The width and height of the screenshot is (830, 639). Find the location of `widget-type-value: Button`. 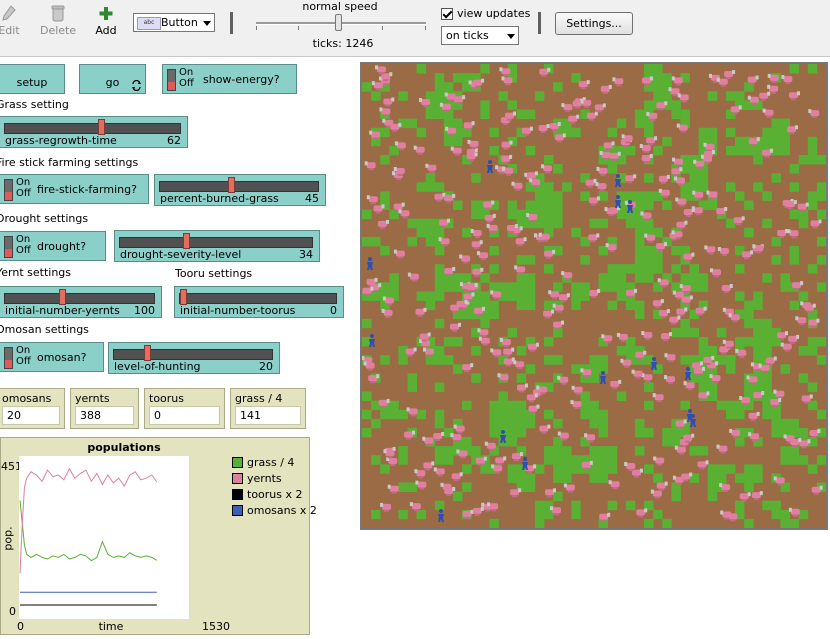

widget-type-value: Button is located at coordinates (179, 22).